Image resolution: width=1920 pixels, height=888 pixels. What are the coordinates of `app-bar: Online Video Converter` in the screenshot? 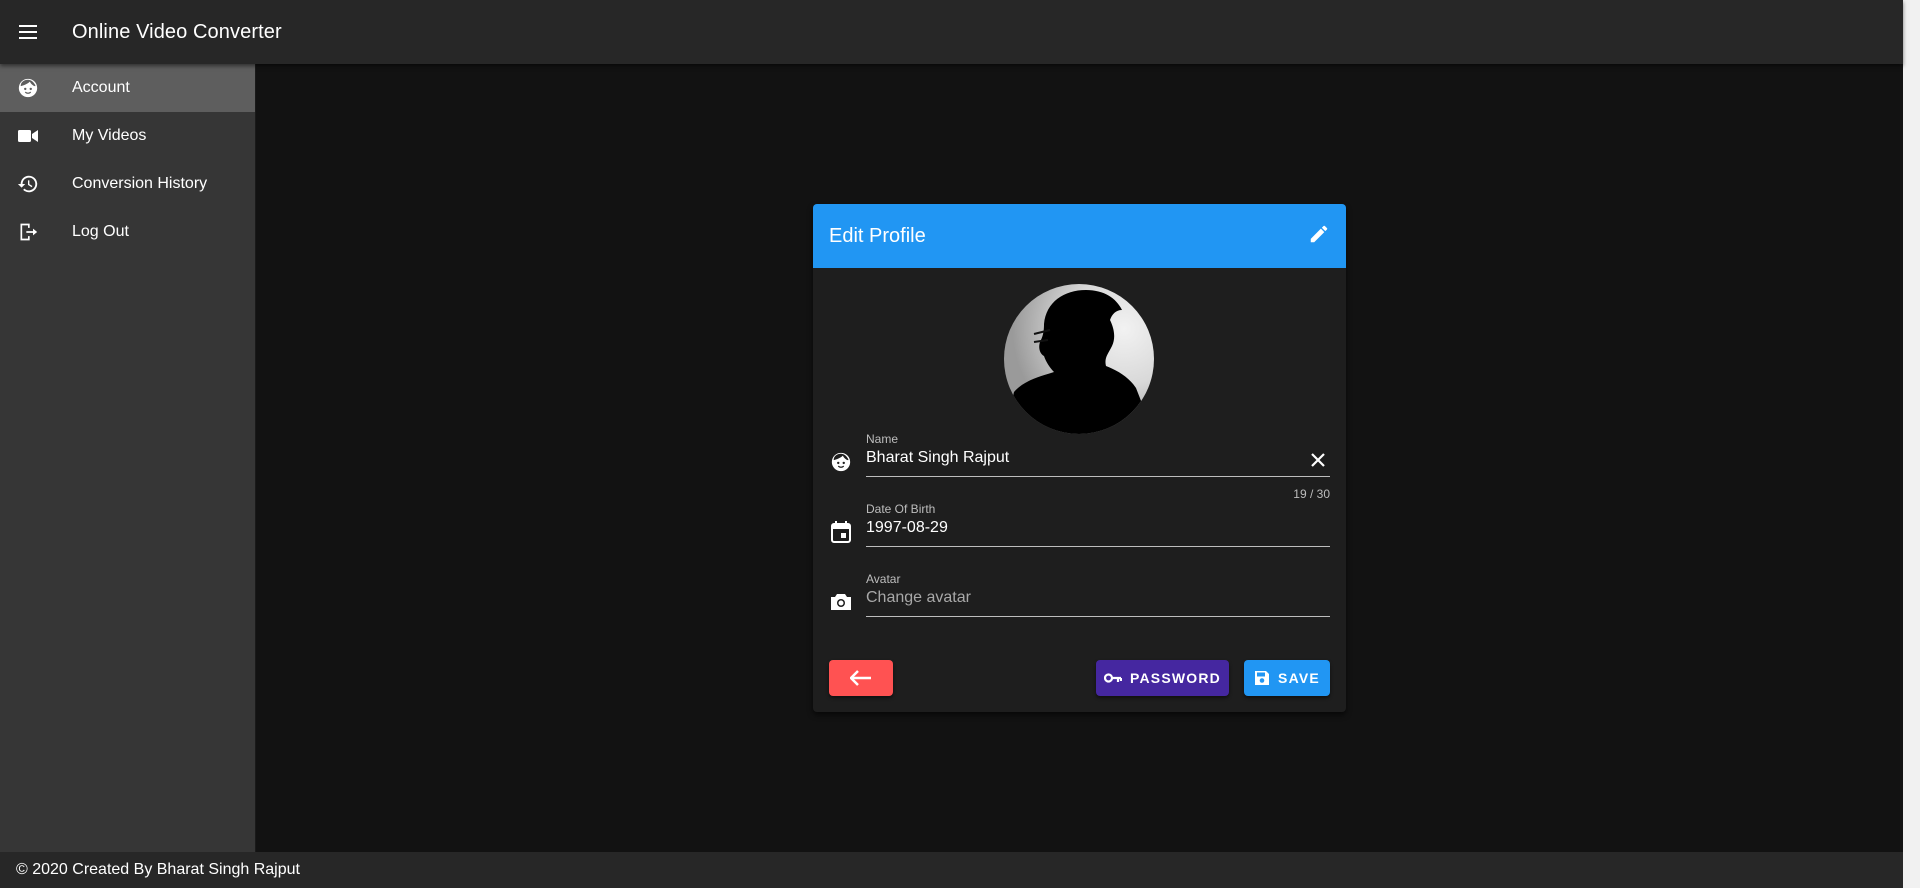 It's located at (951, 32).